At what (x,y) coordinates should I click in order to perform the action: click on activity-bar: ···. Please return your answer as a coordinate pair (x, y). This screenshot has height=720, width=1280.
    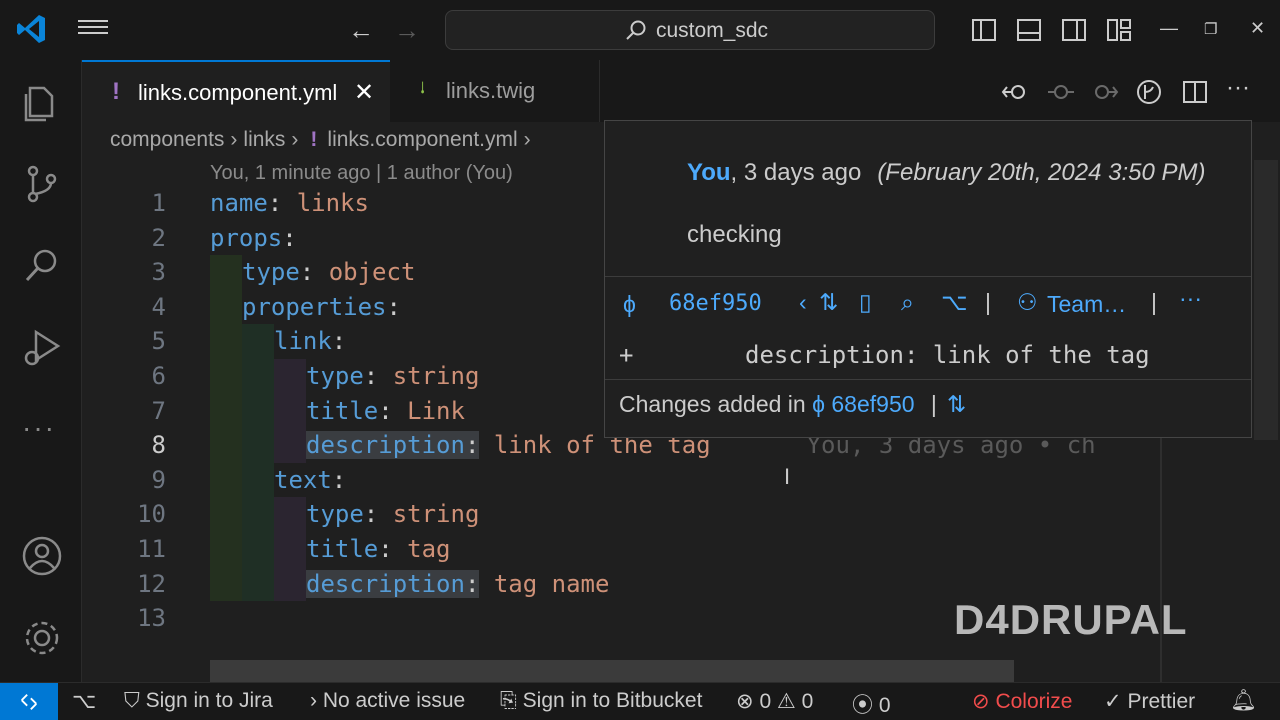
    Looking at the image, I should click on (41, 371).